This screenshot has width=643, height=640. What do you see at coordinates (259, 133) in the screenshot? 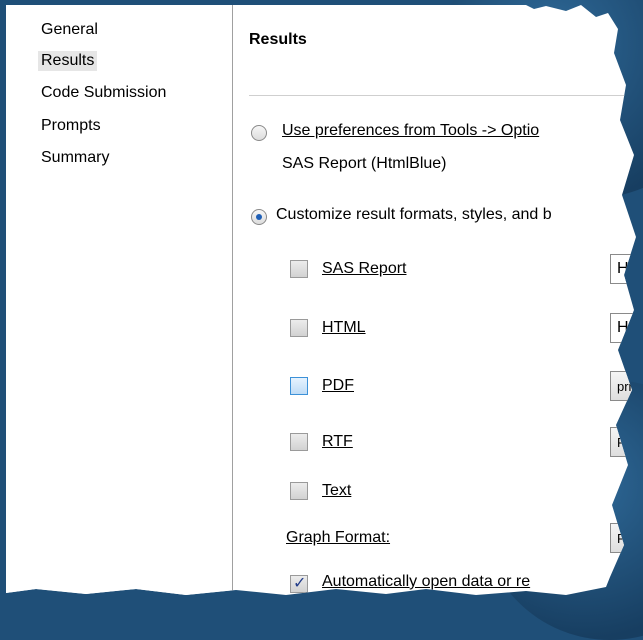
I see `use-preferences-radio` at bounding box center [259, 133].